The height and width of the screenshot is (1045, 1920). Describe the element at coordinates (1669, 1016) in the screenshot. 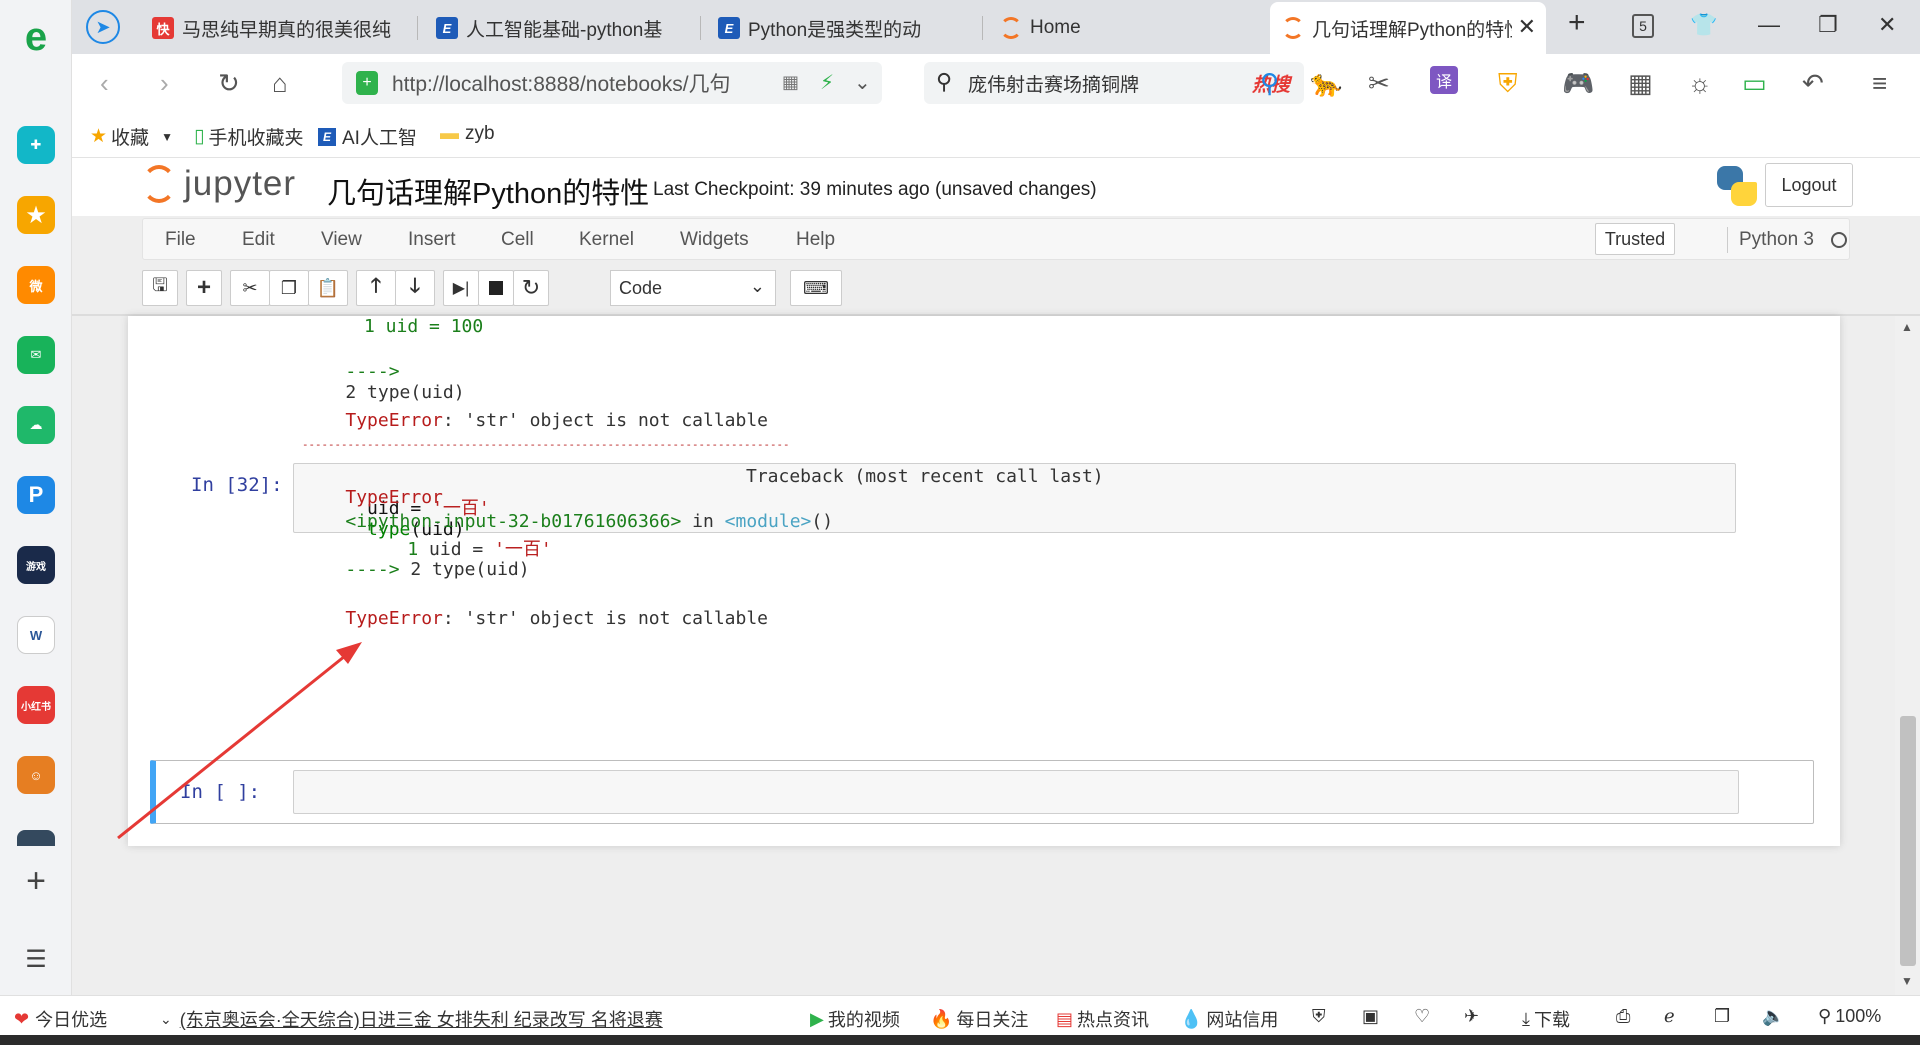

I see `status-ie-icon: ℯ` at that location.